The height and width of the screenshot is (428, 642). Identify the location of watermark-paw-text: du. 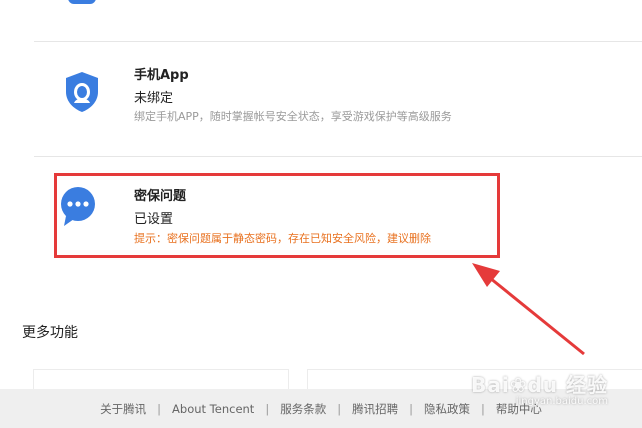
(543, 385).